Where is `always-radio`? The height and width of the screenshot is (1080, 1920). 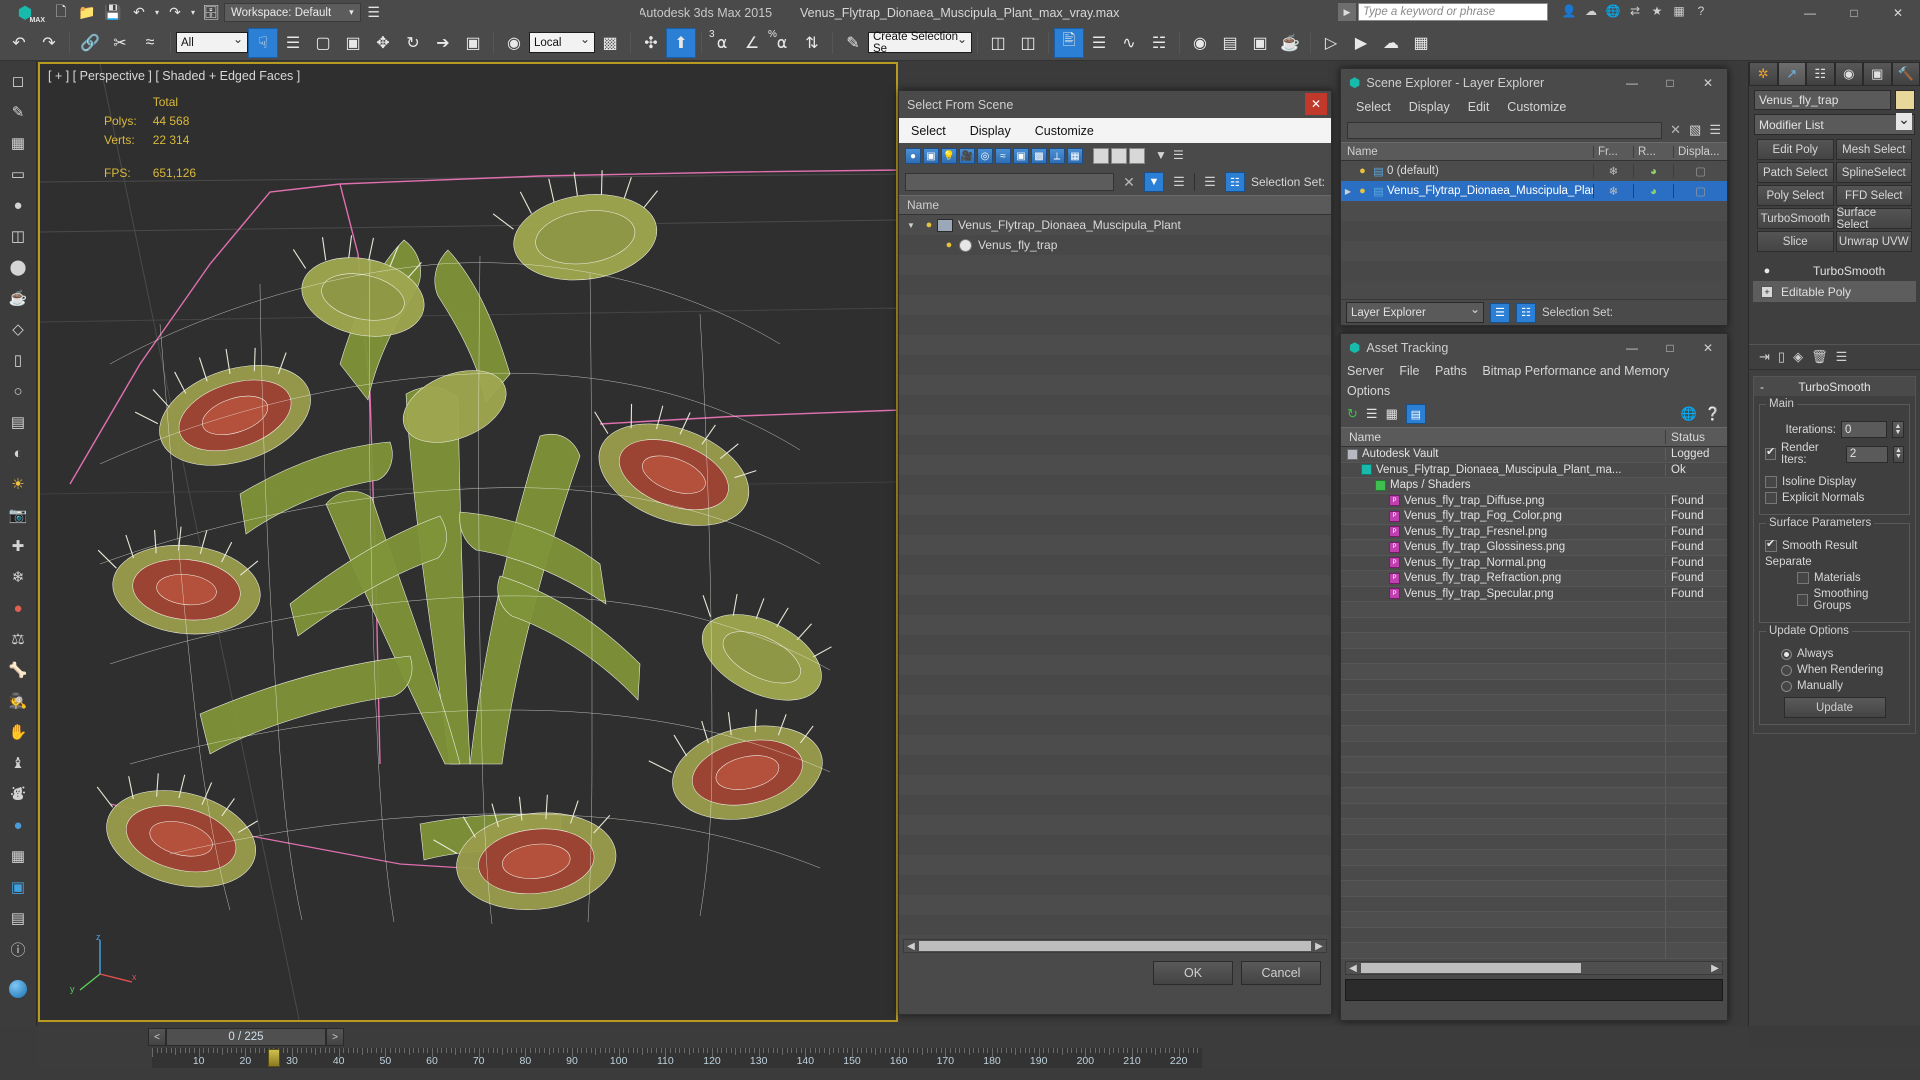 always-radio is located at coordinates (1786, 654).